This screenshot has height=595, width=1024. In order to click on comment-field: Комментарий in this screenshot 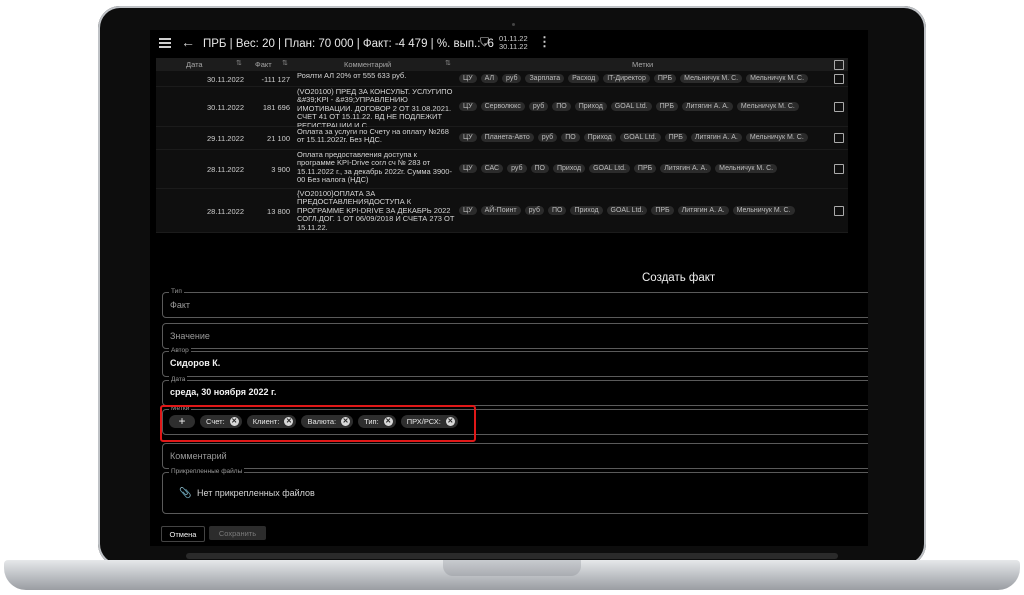, I will do `click(515, 456)`.